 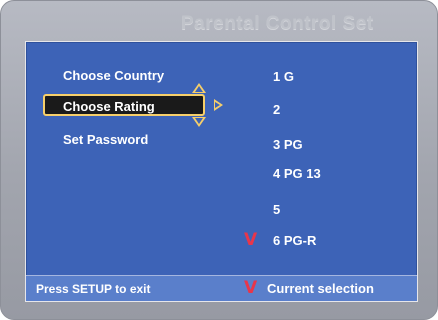 What do you see at coordinates (283, 76) in the screenshot?
I see `rating-option-1: 1 G` at bounding box center [283, 76].